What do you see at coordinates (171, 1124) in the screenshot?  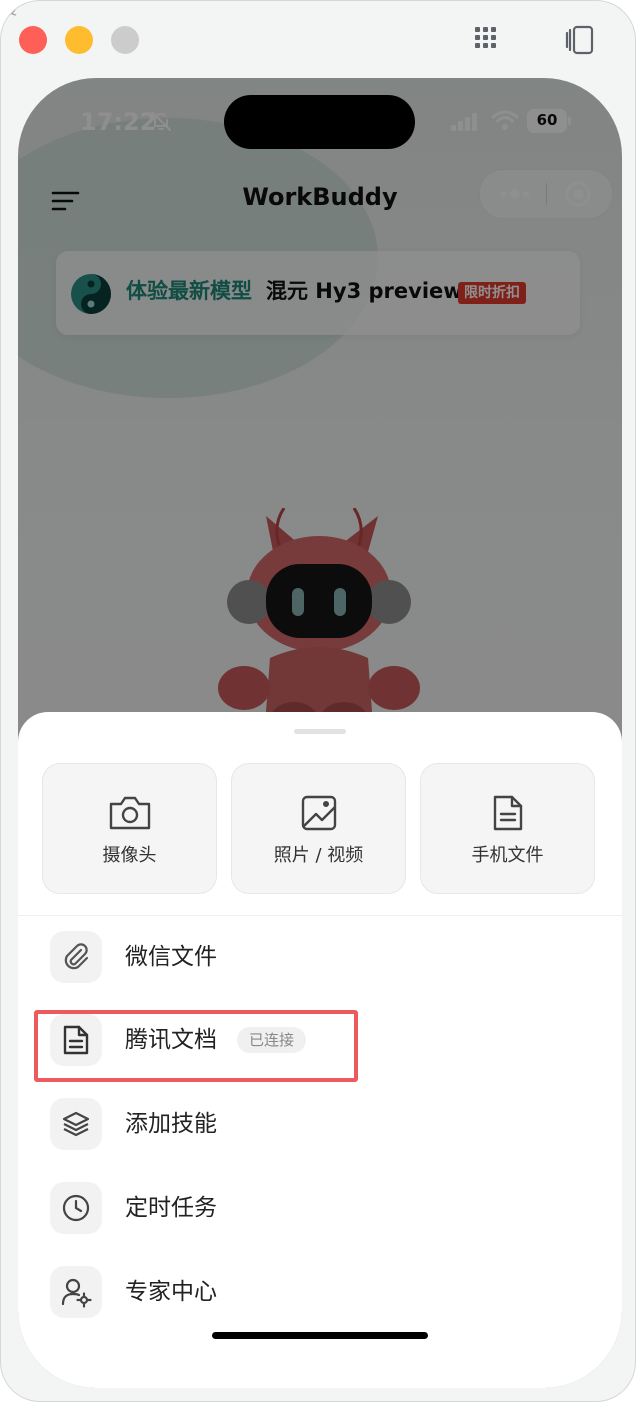 I see `list-item-label: 添加技能` at bounding box center [171, 1124].